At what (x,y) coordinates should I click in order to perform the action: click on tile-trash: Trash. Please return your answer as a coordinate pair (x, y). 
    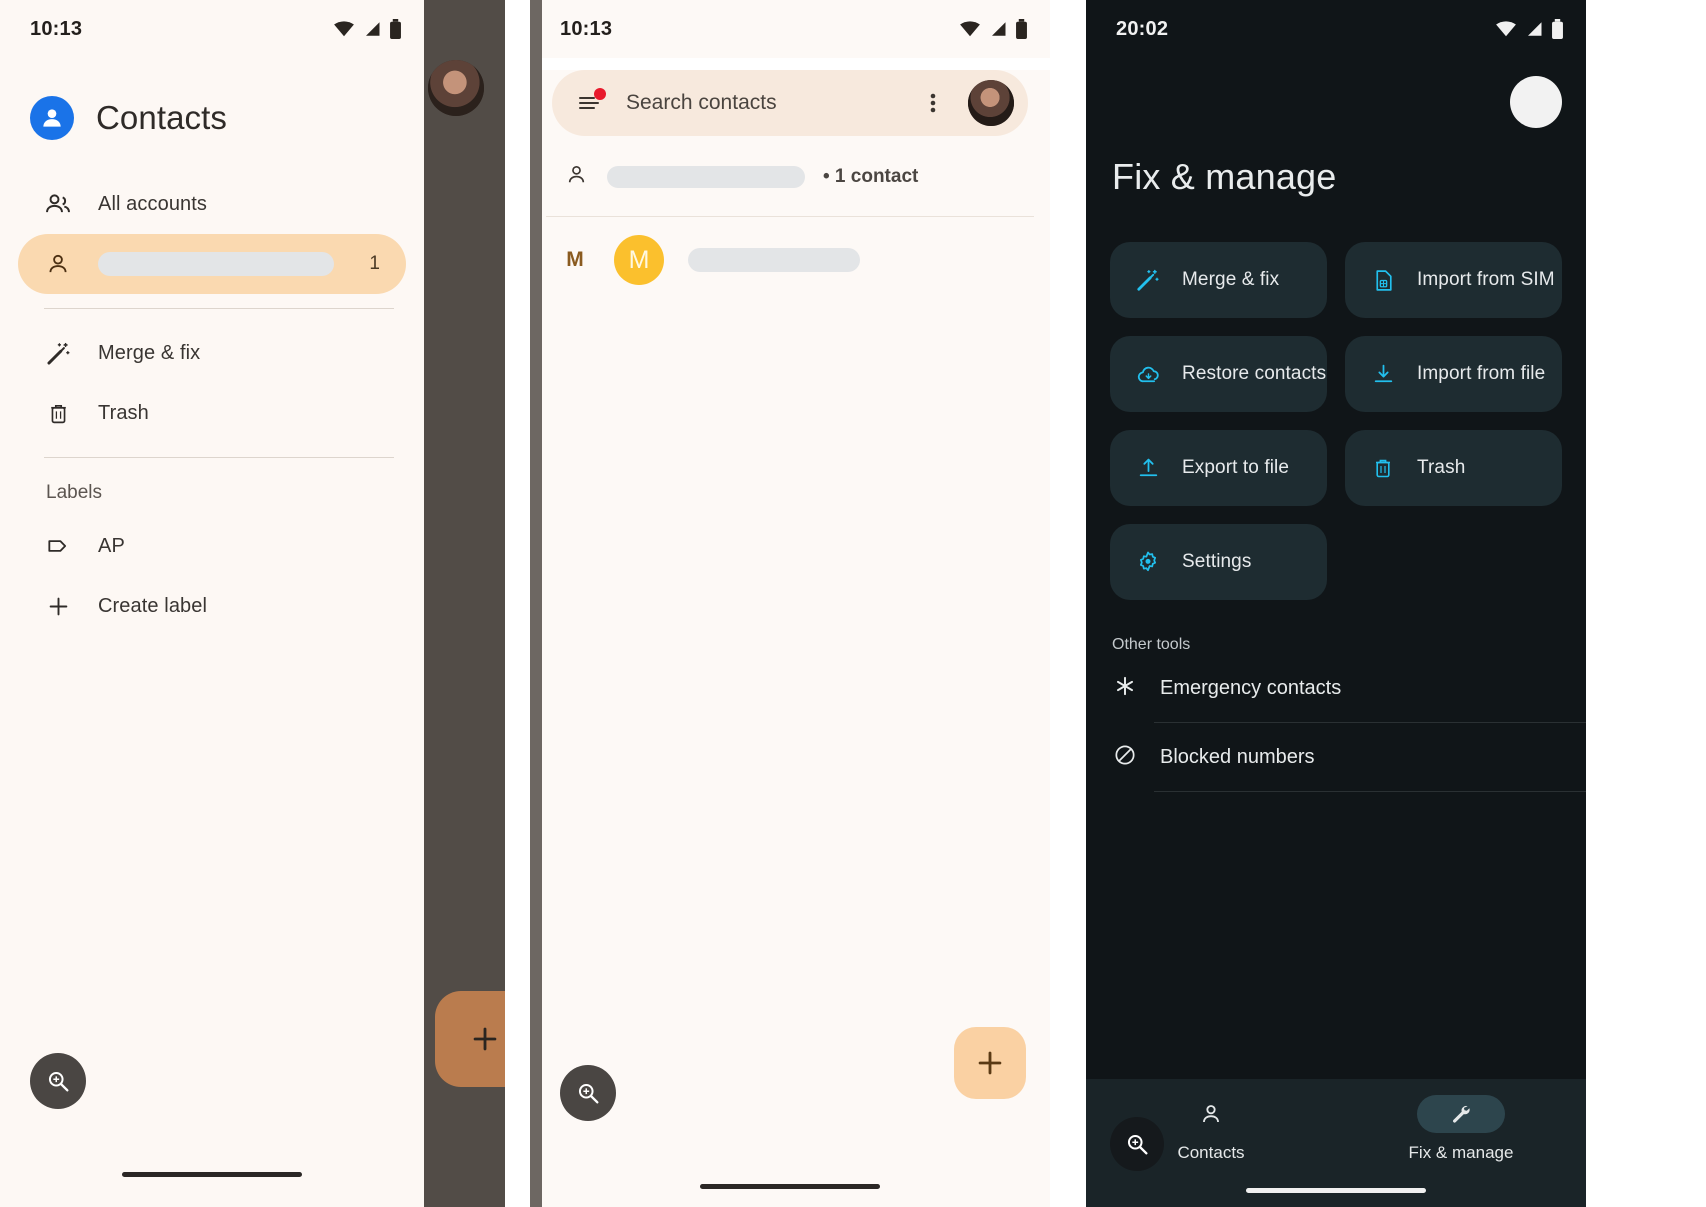
    Looking at the image, I should click on (1453, 468).